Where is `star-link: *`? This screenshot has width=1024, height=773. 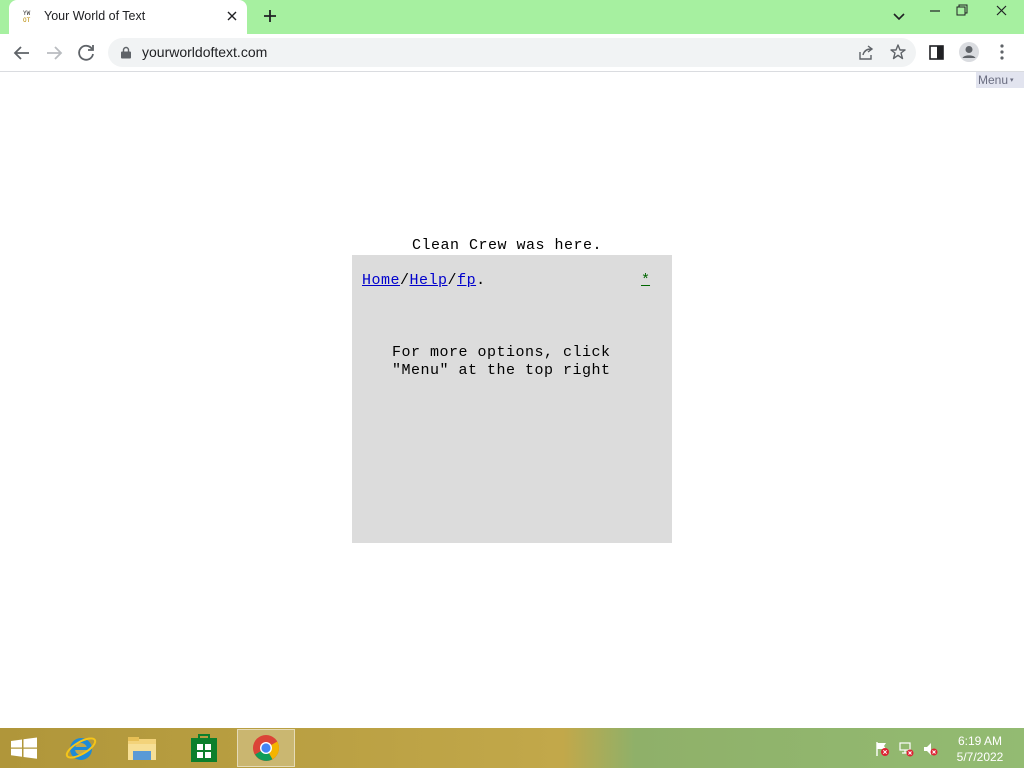
star-link: * is located at coordinates (645, 280).